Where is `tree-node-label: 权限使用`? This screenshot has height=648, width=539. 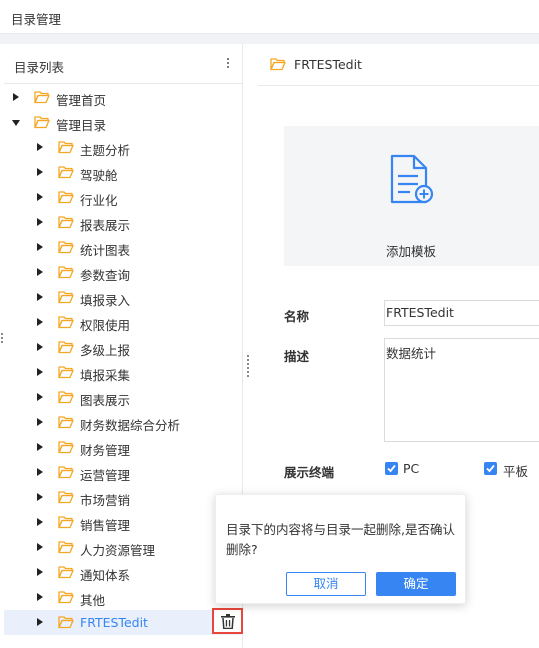
tree-node-label: 权限使用 is located at coordinates (105, 325).